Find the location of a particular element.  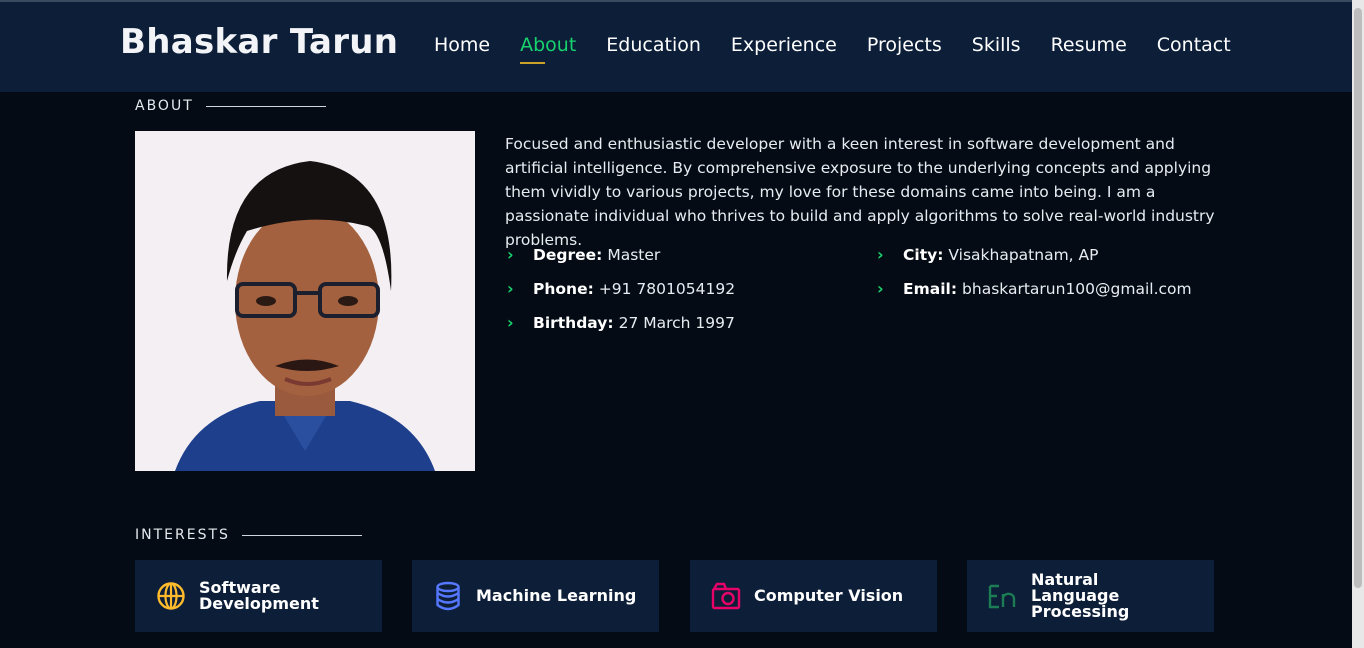

interest-card-cv: Computer Vision is located at coordinates (813, 596).